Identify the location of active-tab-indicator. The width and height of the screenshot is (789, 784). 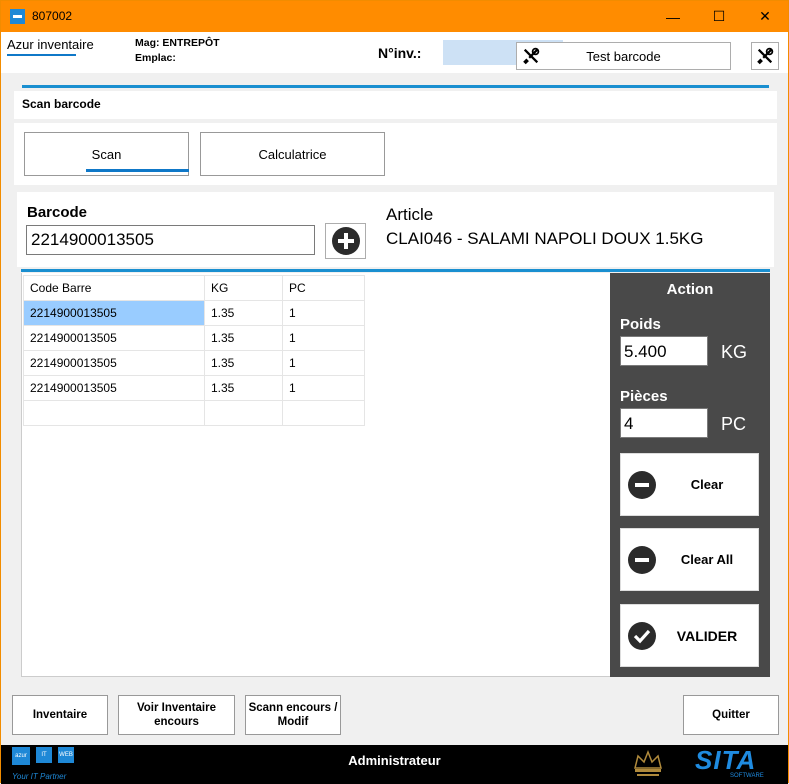
(137, 170).